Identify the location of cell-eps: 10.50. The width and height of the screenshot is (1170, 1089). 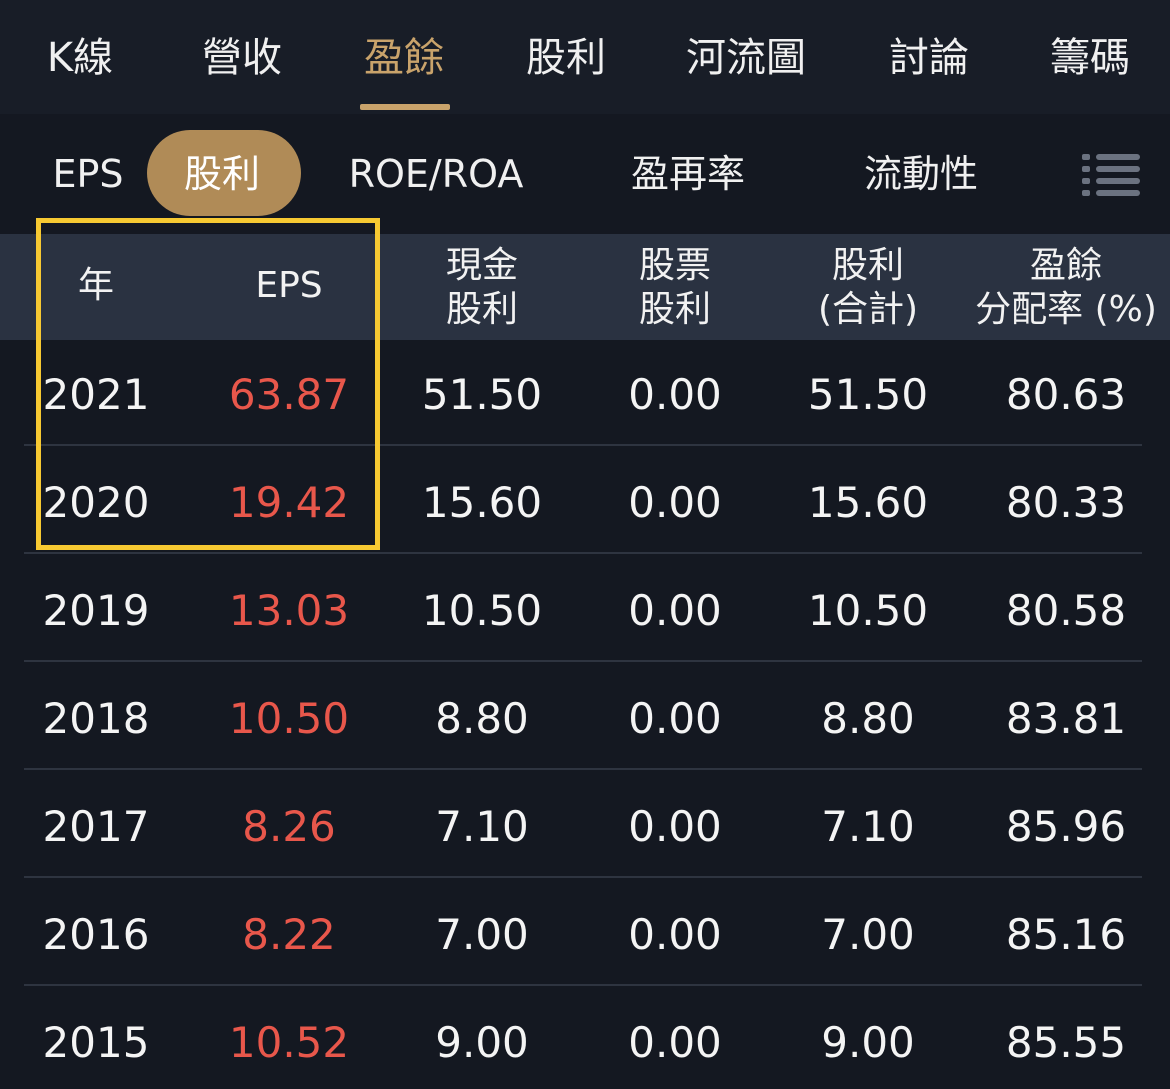
(289, 718).